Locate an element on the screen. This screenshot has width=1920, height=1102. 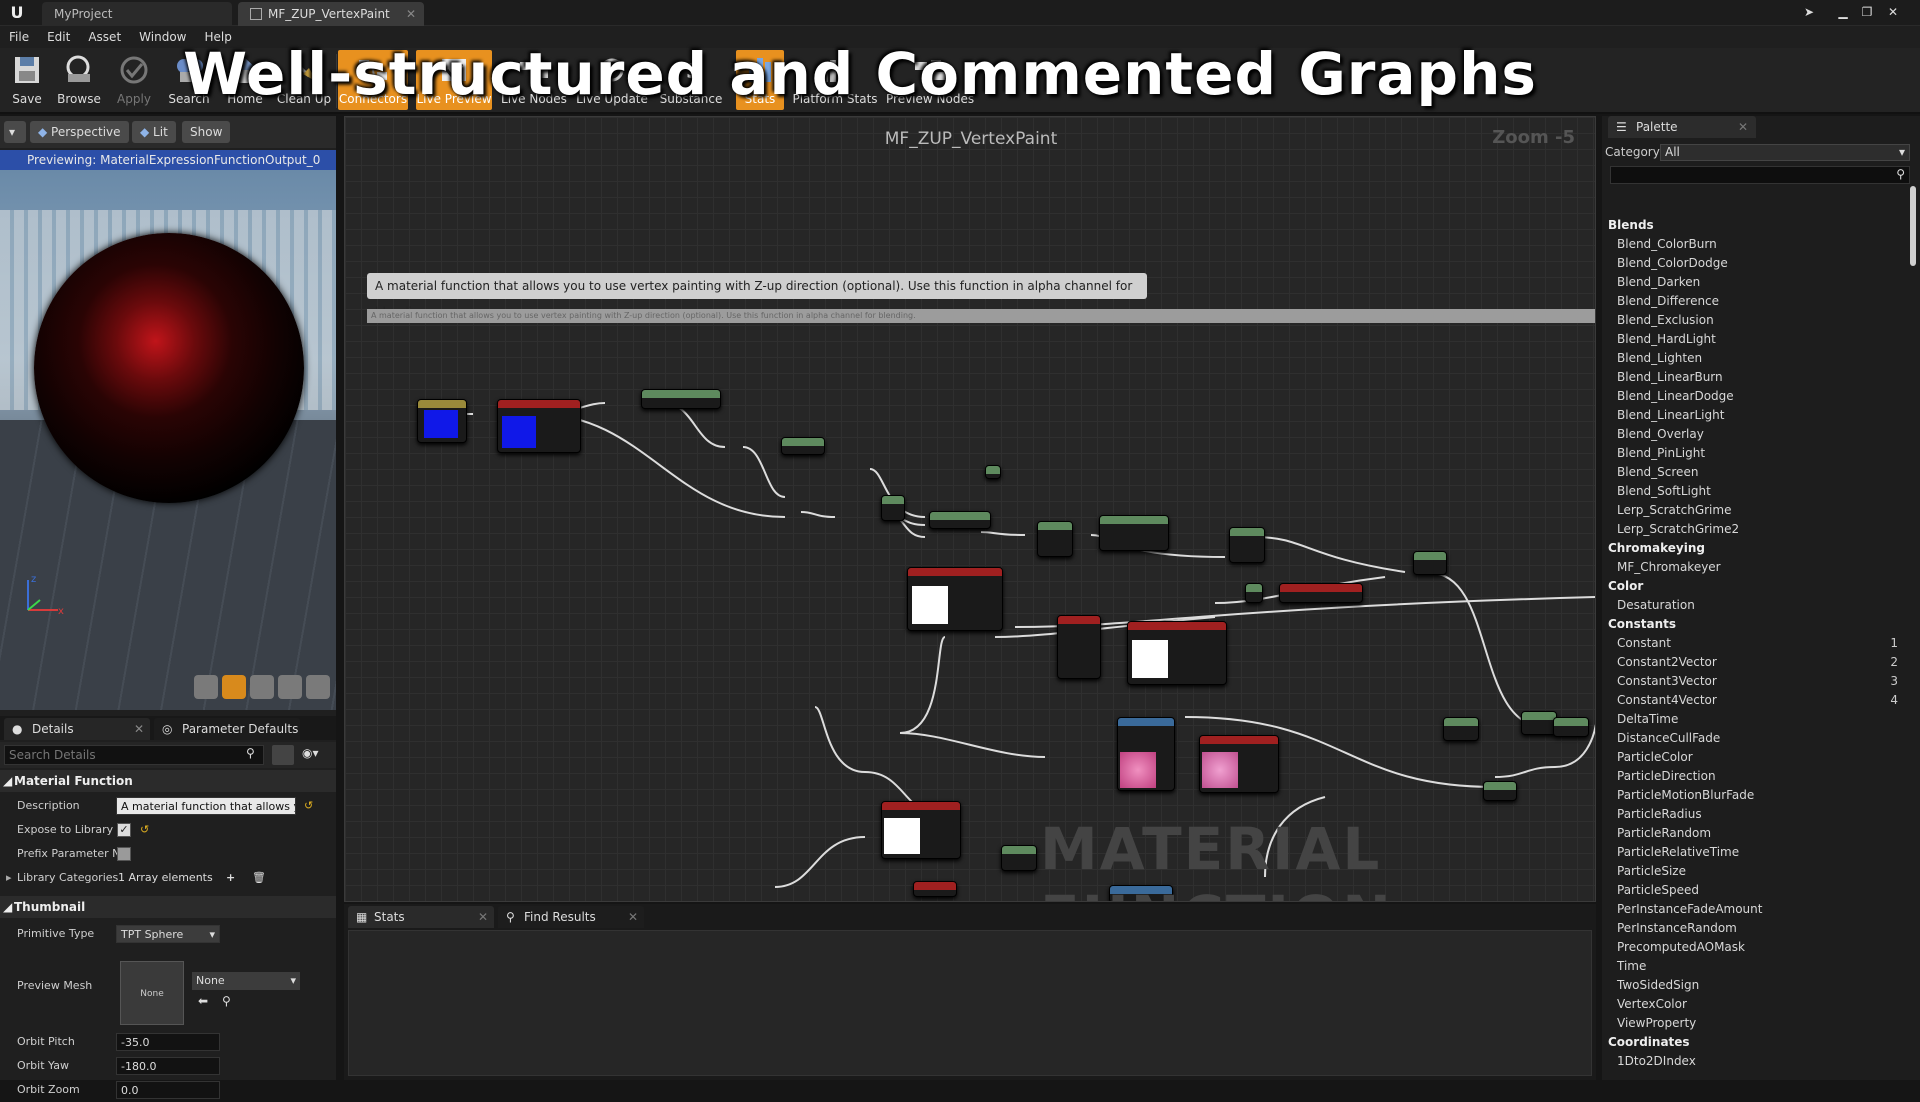
browse-button: Browse is located at coordinates (79, 80).